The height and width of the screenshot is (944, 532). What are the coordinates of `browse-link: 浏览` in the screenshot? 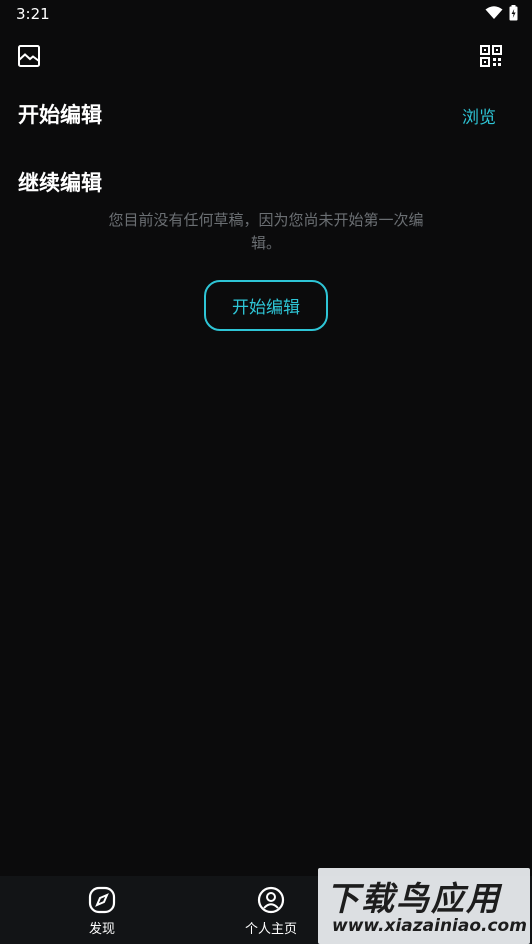 It's located at (479, 115).